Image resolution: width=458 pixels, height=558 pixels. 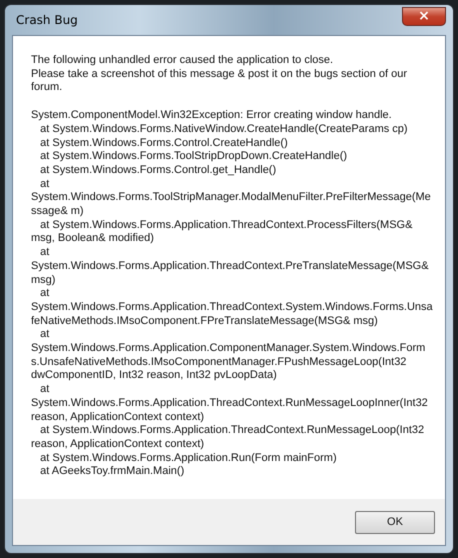 I want to click on ok-button: OK, so click(x=395, y=522).